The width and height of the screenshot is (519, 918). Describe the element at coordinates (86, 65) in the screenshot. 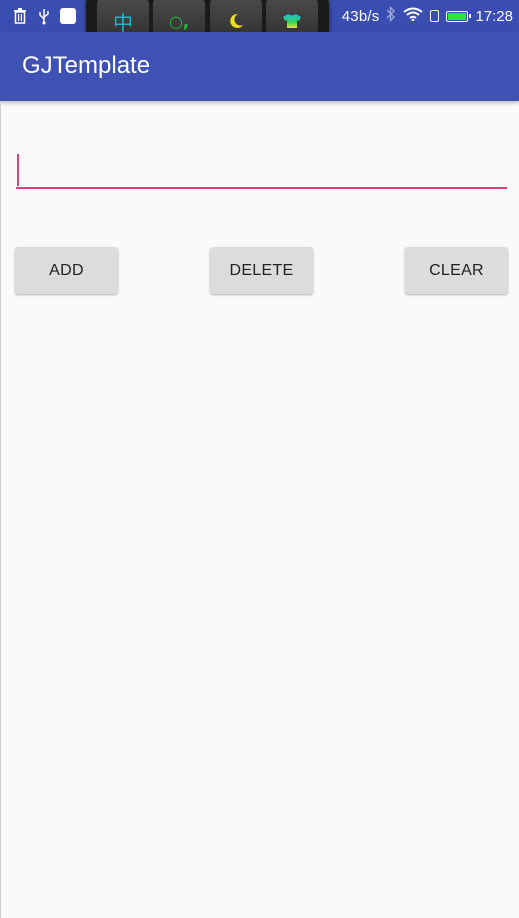

I see `app-title: GJTemplate` at that location.